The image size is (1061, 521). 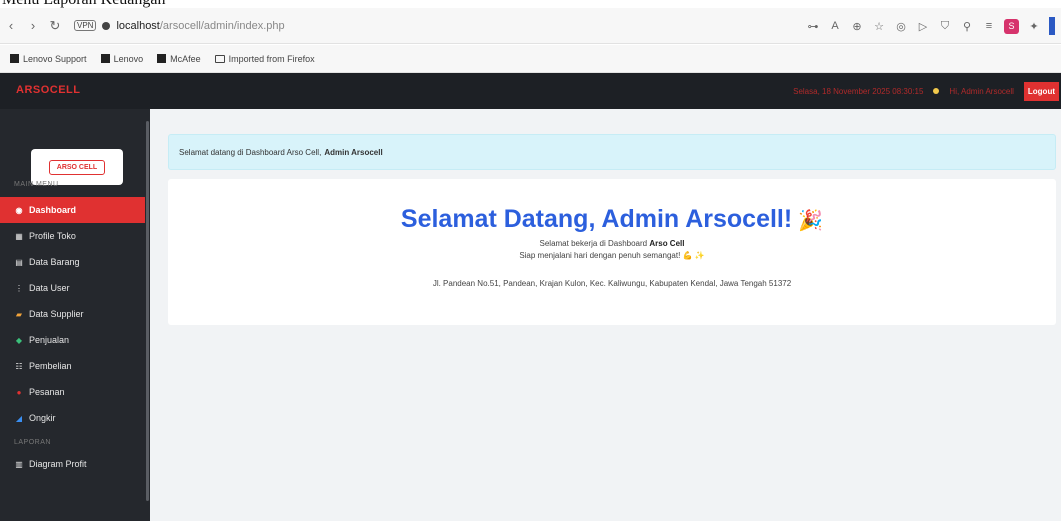 I want to click on box-icon: ▤, so click(x=19, y=262).